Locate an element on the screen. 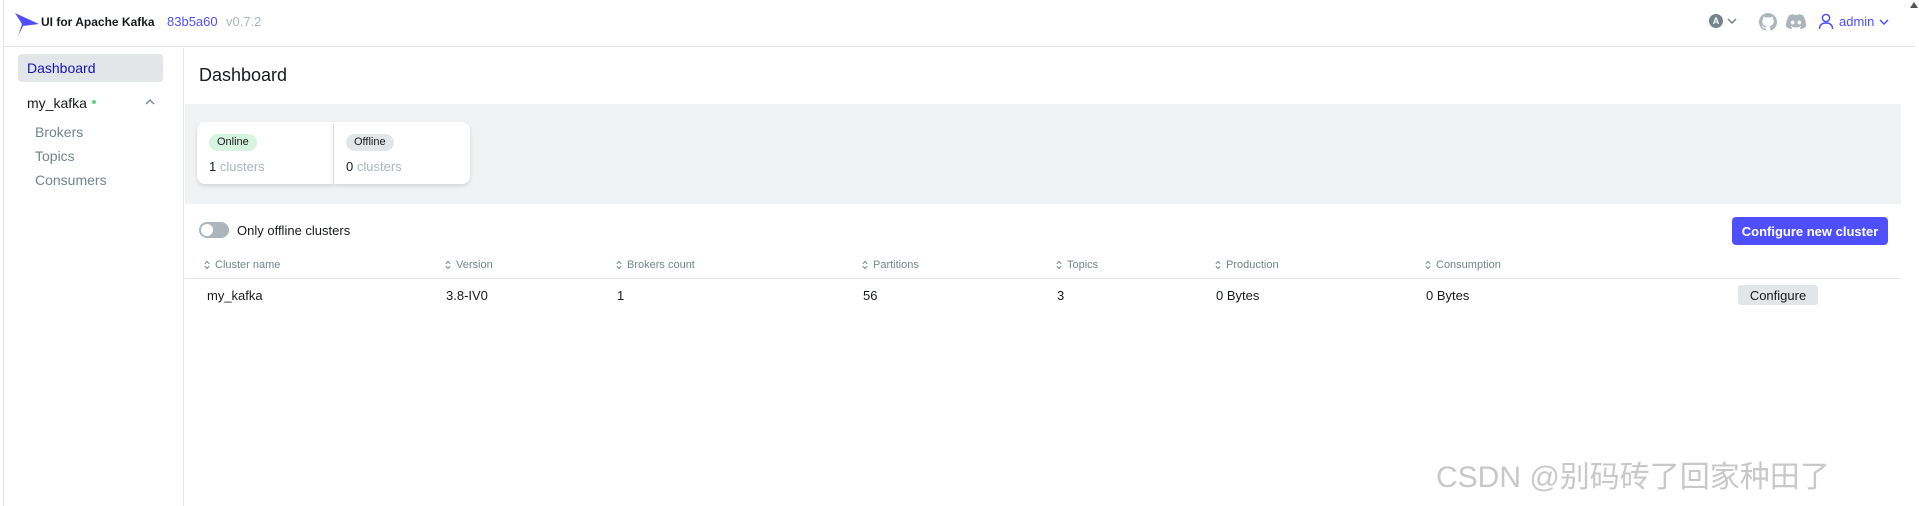 This screenshot has width=1919, height=506. online-count: 1 clusters is located at coordinates (237, 166).